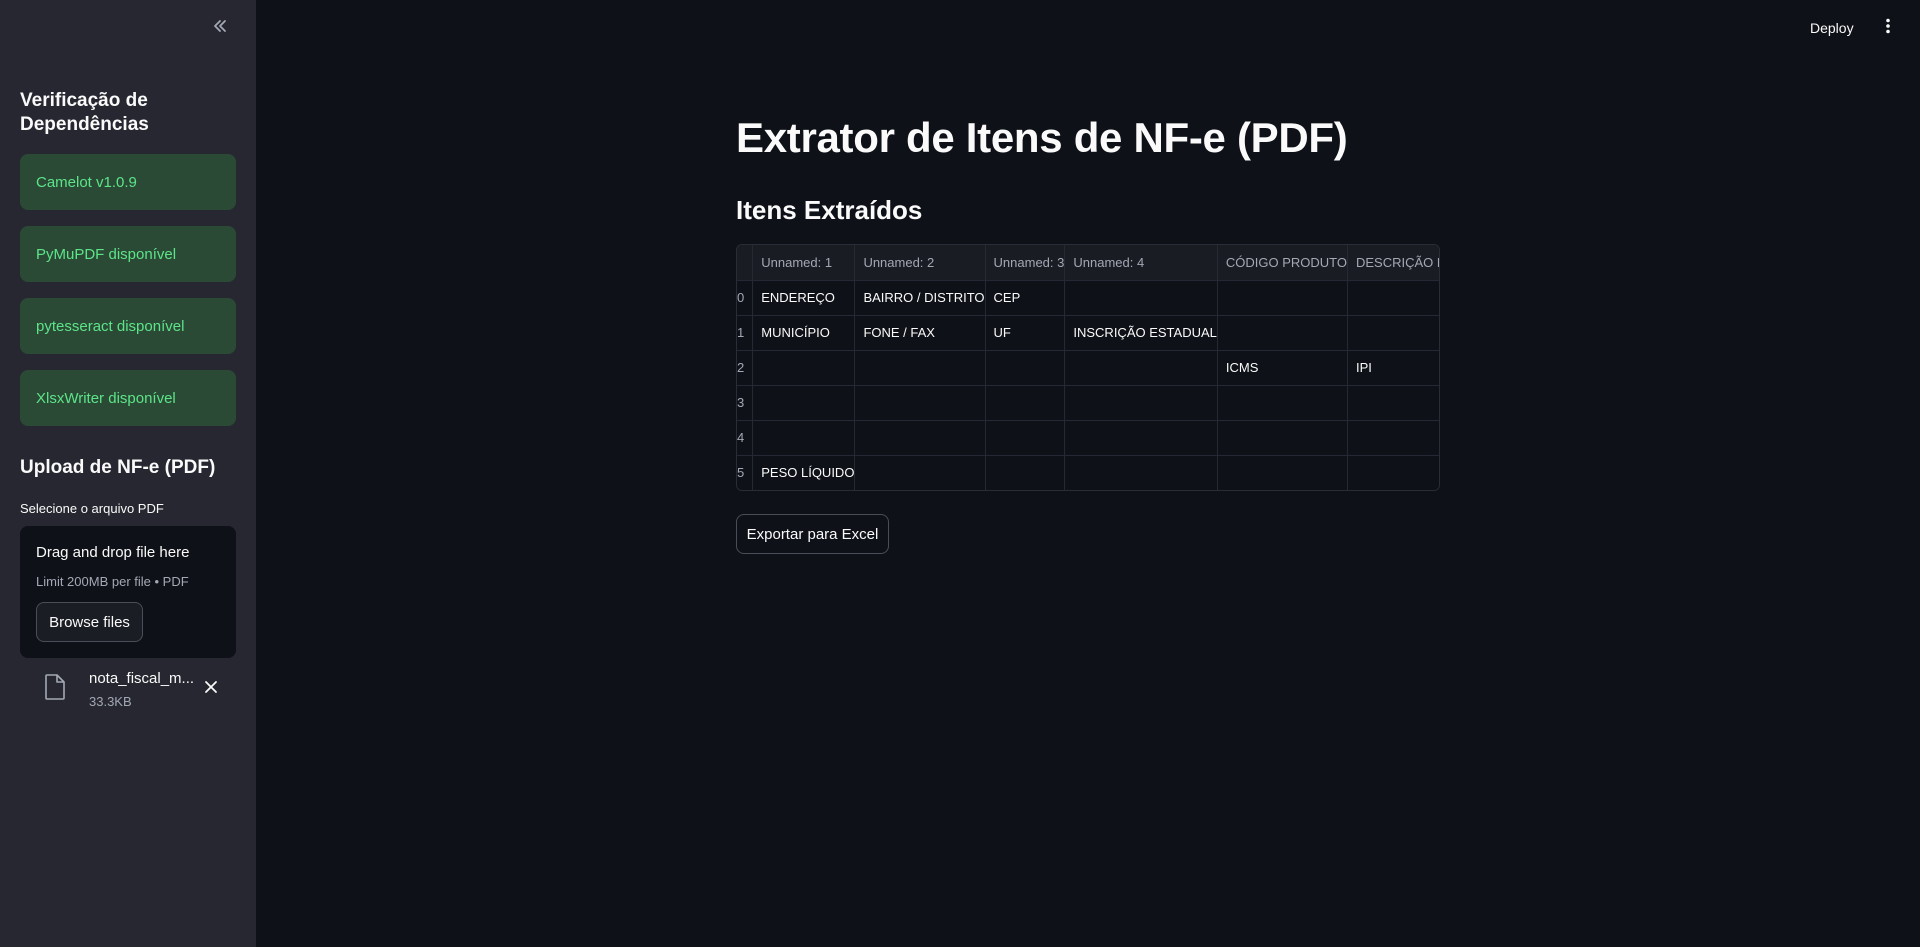 Image resolution: width=1920 pixels, height=947 pixels. Describe the element at coordinates (1042, 137) in the screenshot. I see `page-title: Extrator de Itens de NF-e (PDF)` at that location.